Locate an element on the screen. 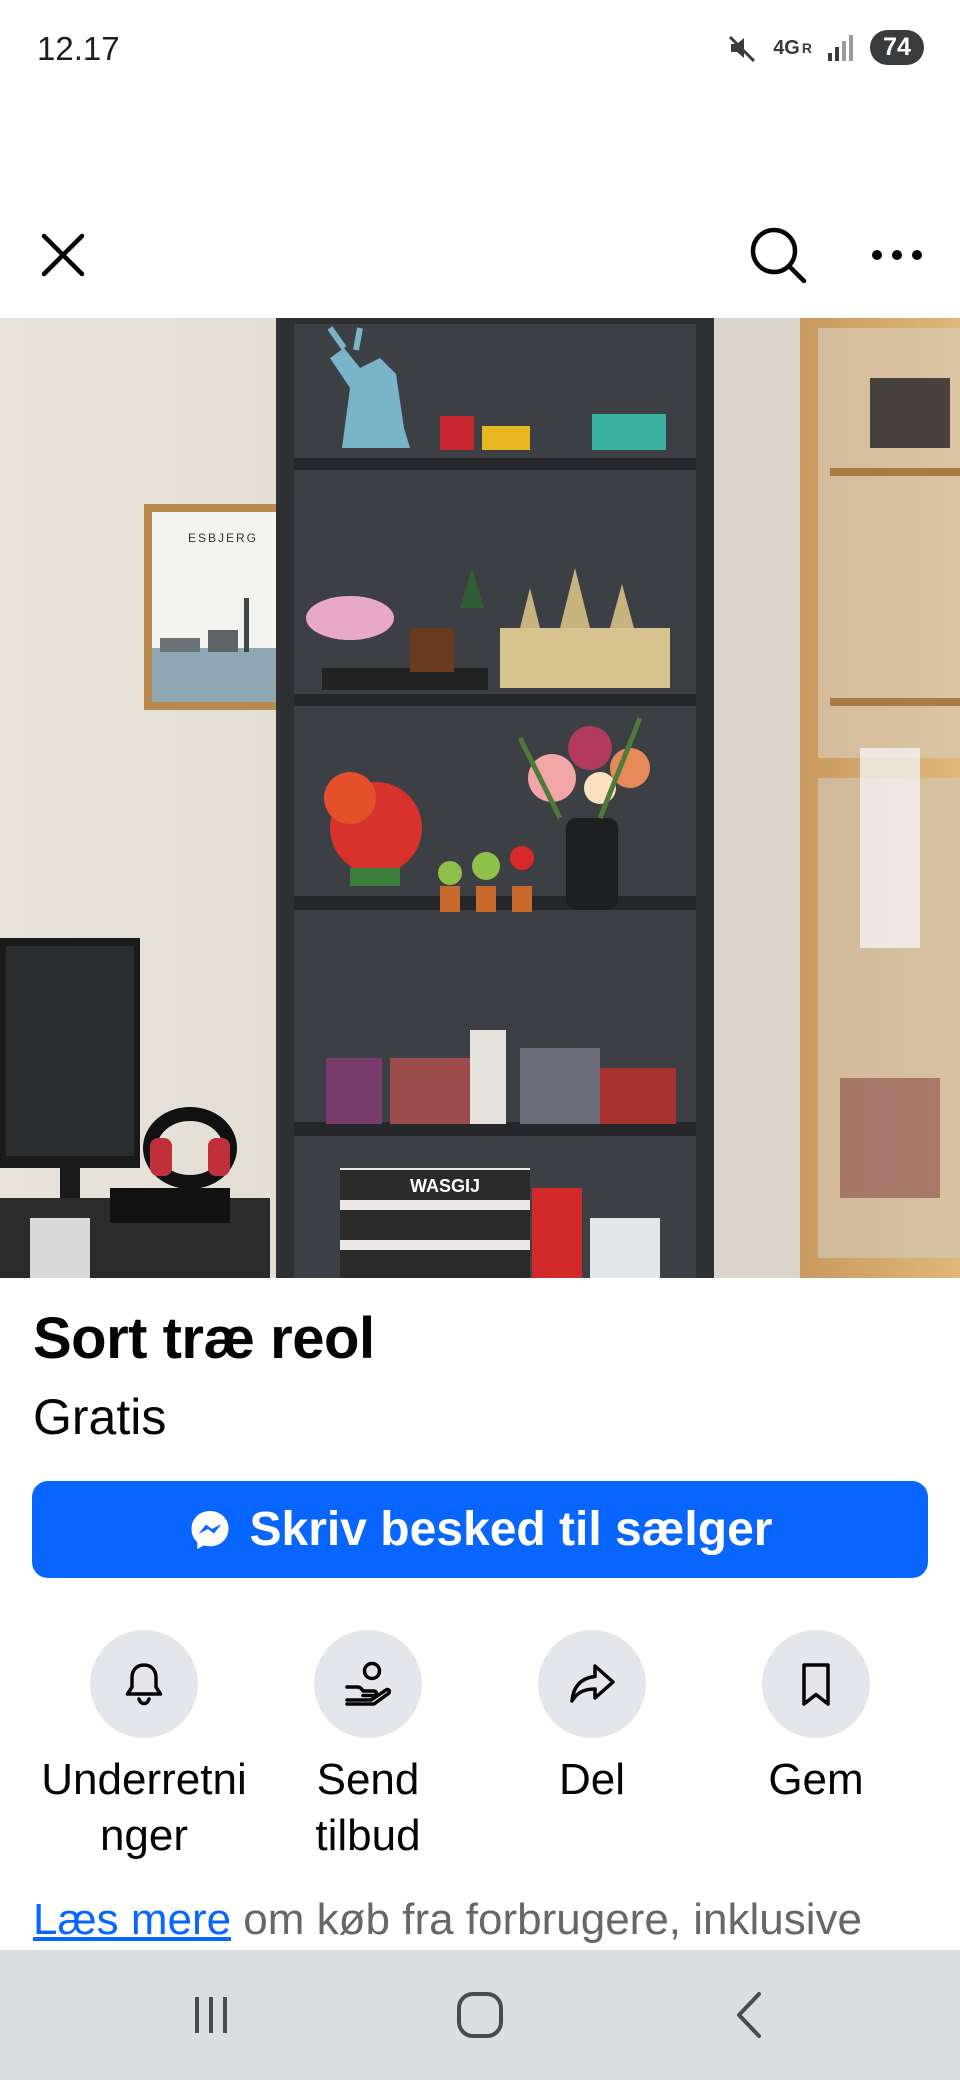 The image size is (960, 2080). more-options-button is located at coordinates (897, 255).